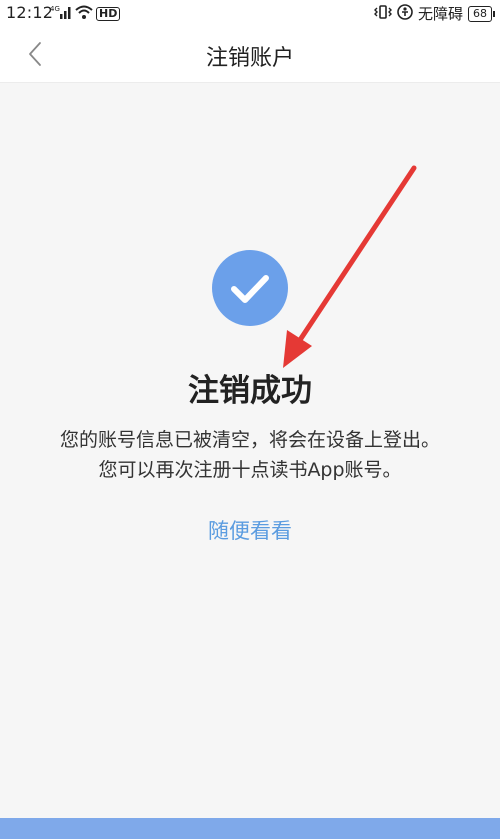  Describe the element at coordinates (55, 9) in the screenshot. I see `network-type-label: 4G` at that location.